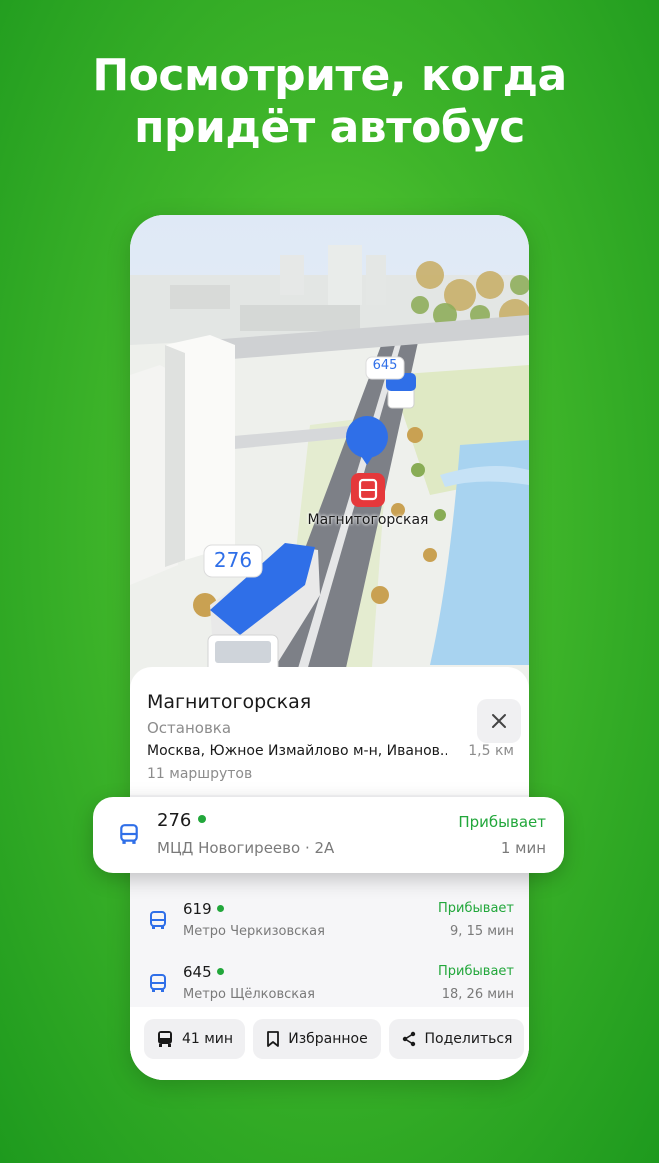 The image size is (659, 1163). I want to click on route-number: 645, so click(203, 972).